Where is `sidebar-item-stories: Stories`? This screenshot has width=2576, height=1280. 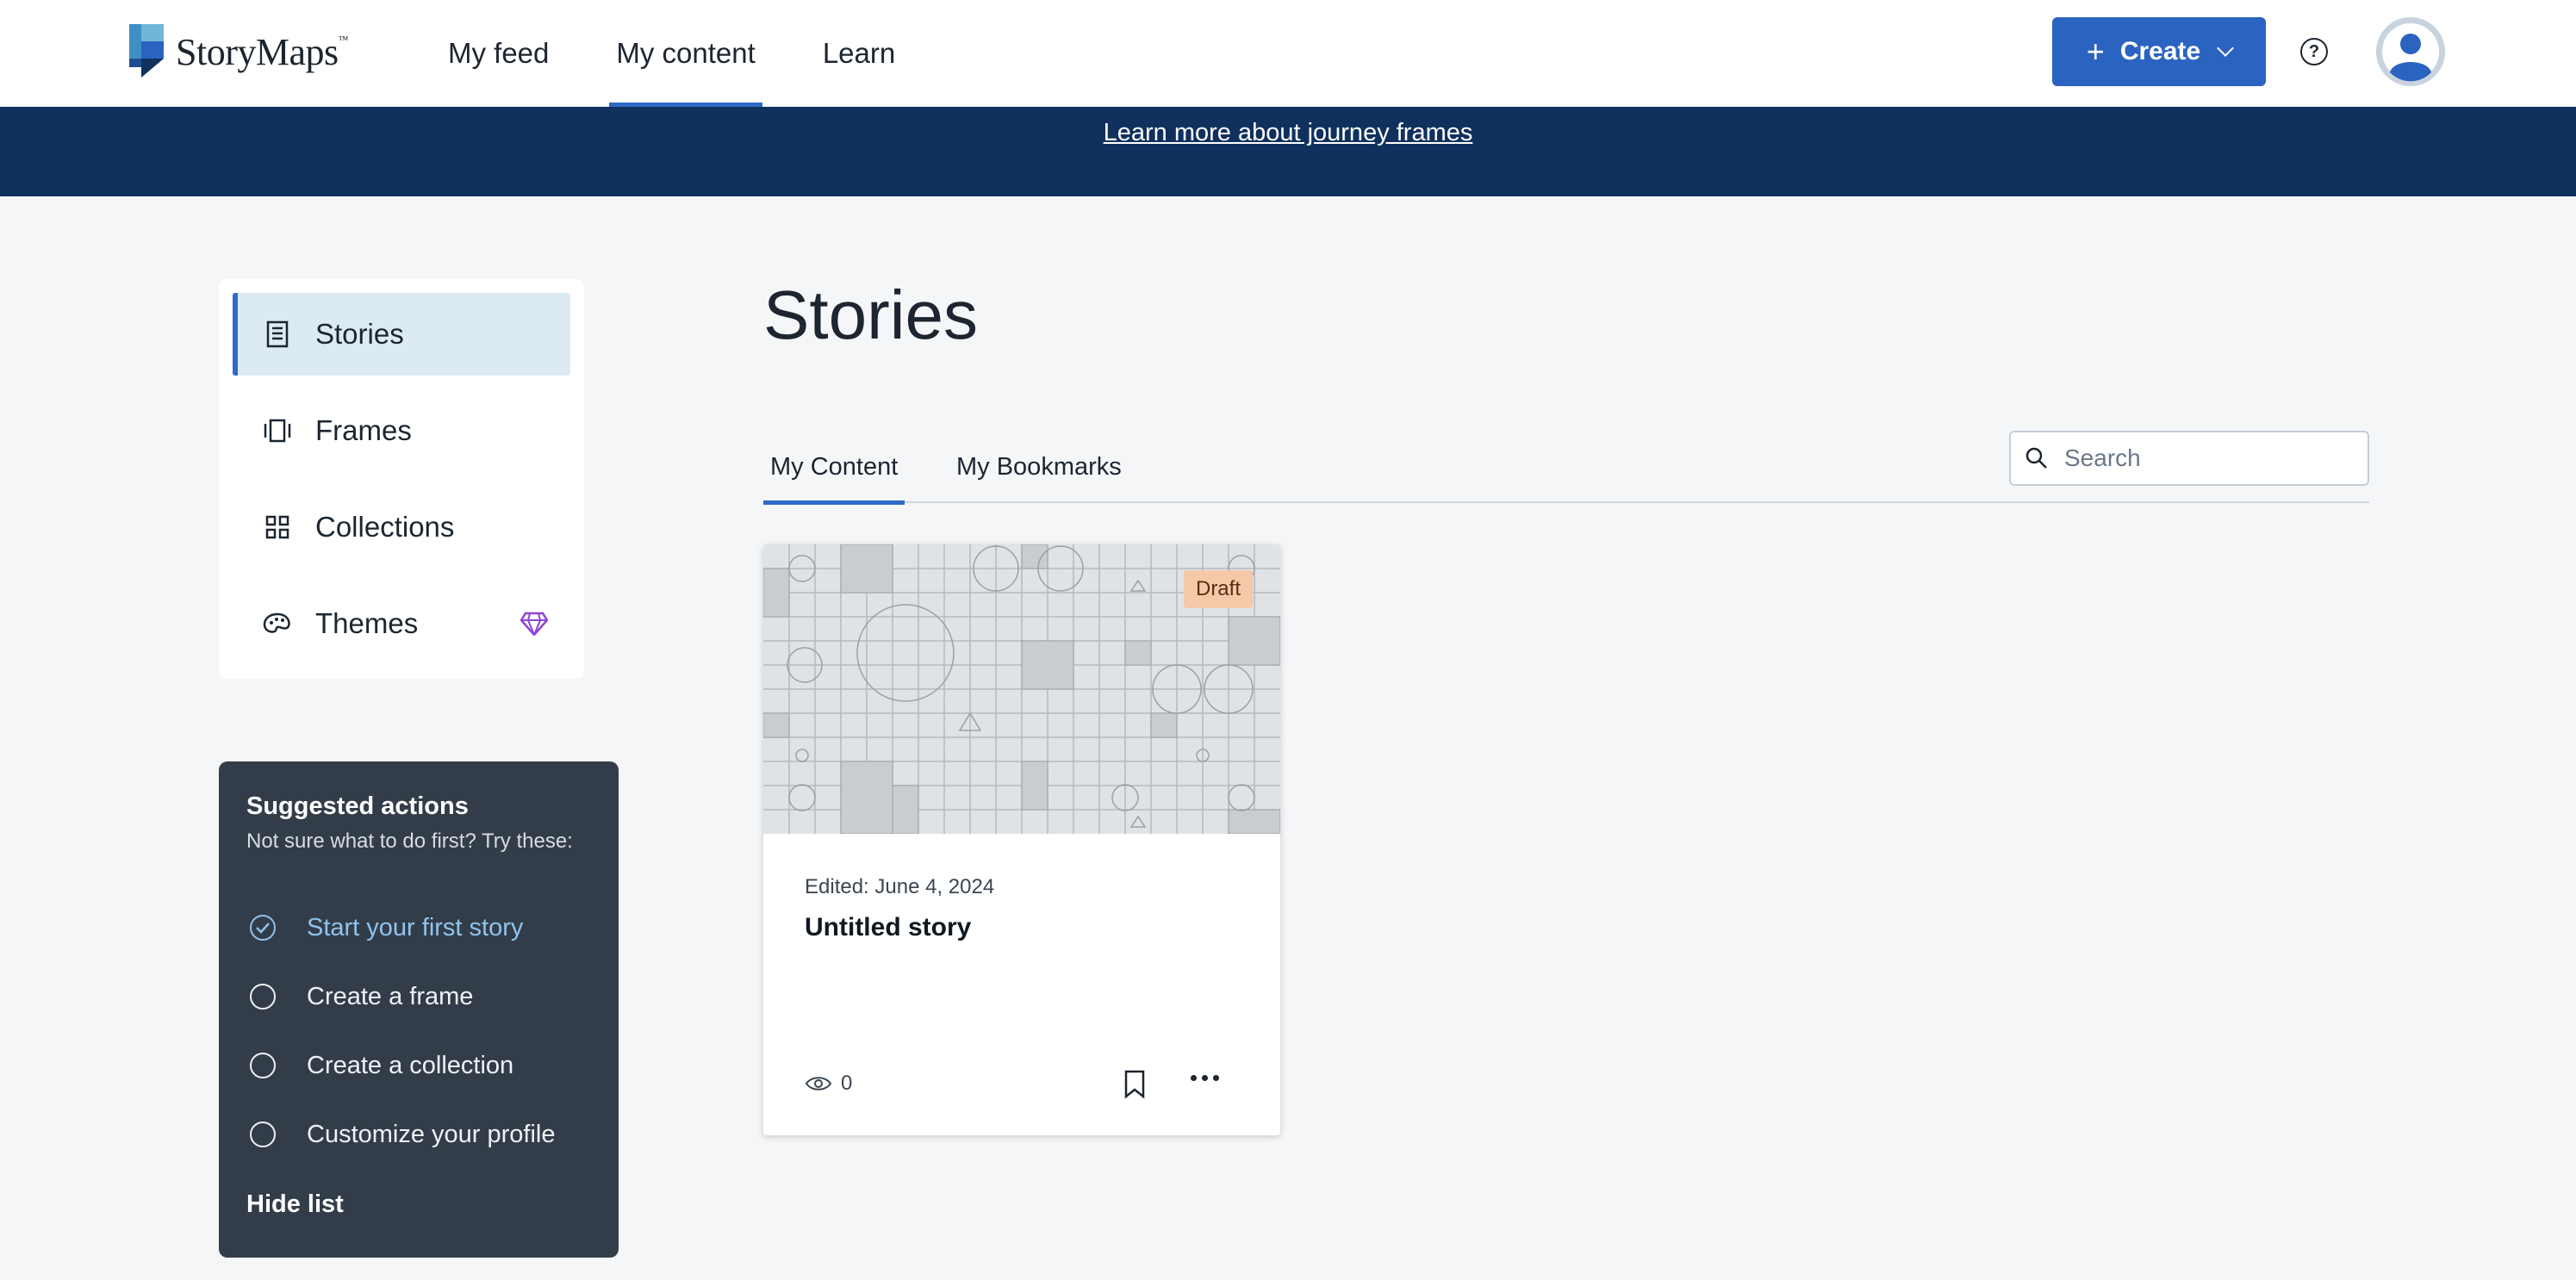
sidebar-item-stories: Stories is located at coordinates (402, 334).